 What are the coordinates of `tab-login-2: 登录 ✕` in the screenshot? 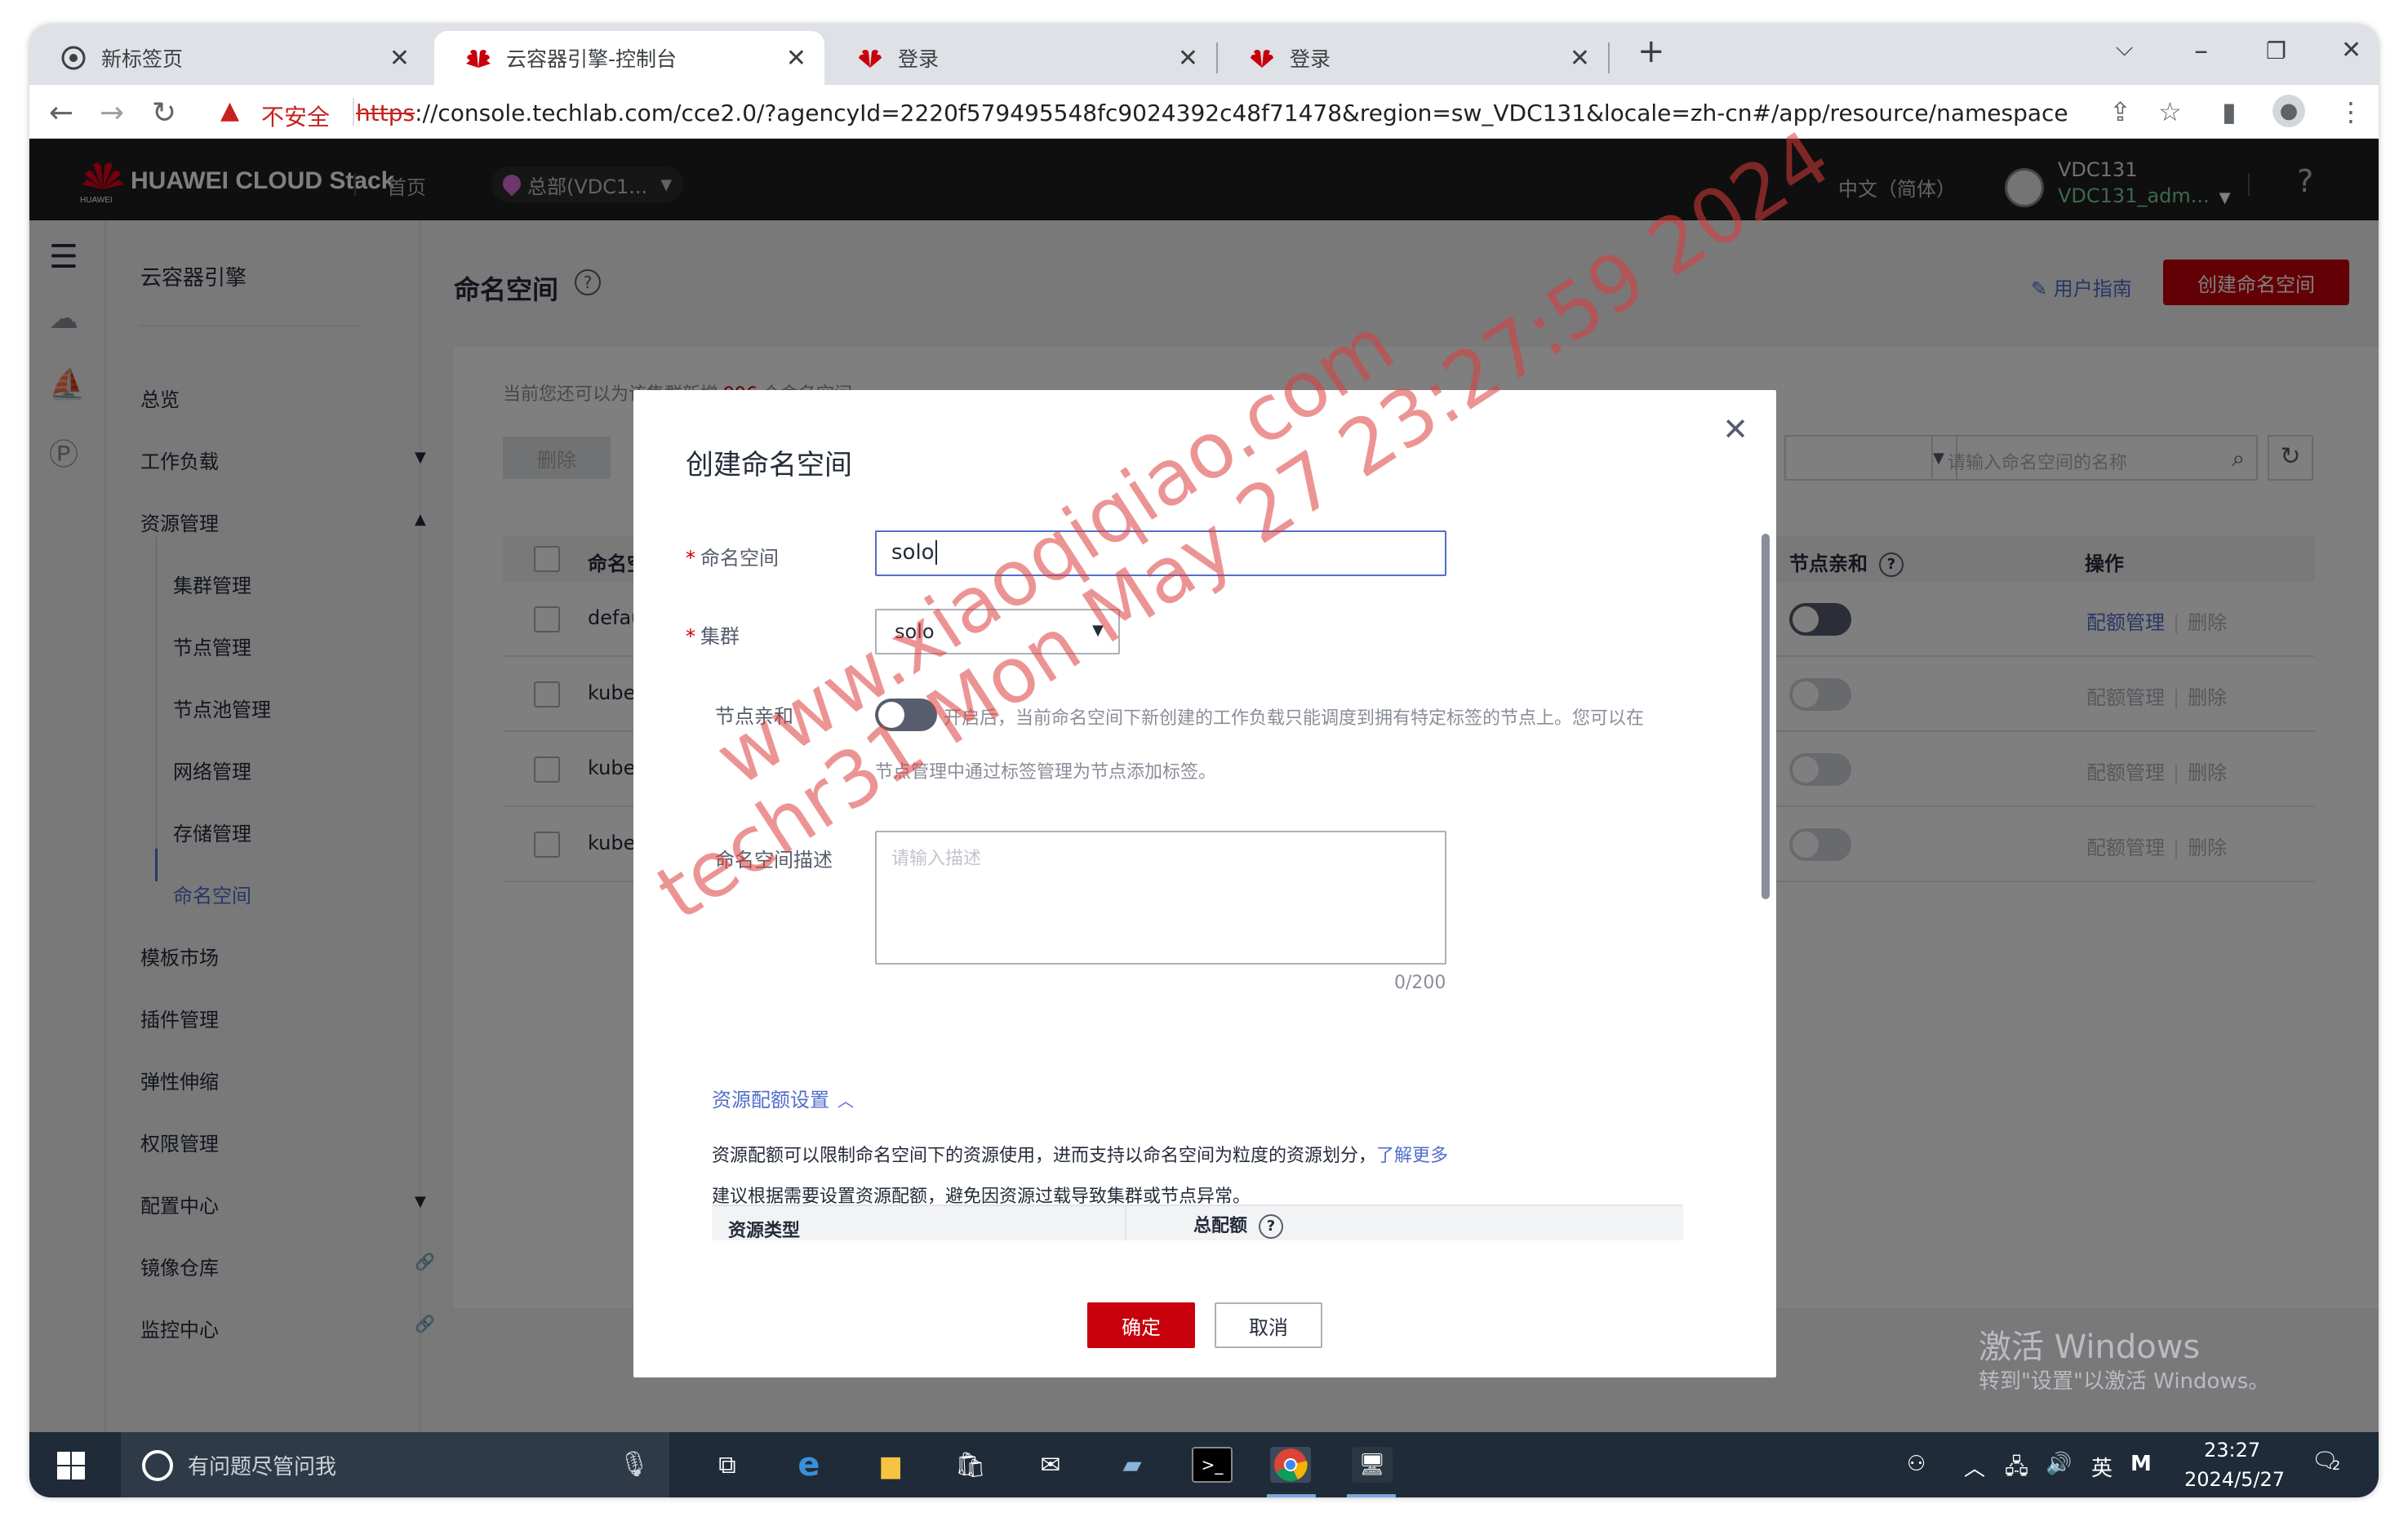 It's located at (1413, 58).